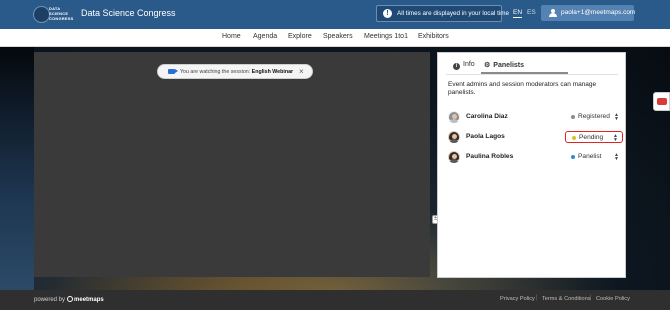  Describe the element at coordinates (553, 13) in the screenshot. I see `user-icon` at that location.